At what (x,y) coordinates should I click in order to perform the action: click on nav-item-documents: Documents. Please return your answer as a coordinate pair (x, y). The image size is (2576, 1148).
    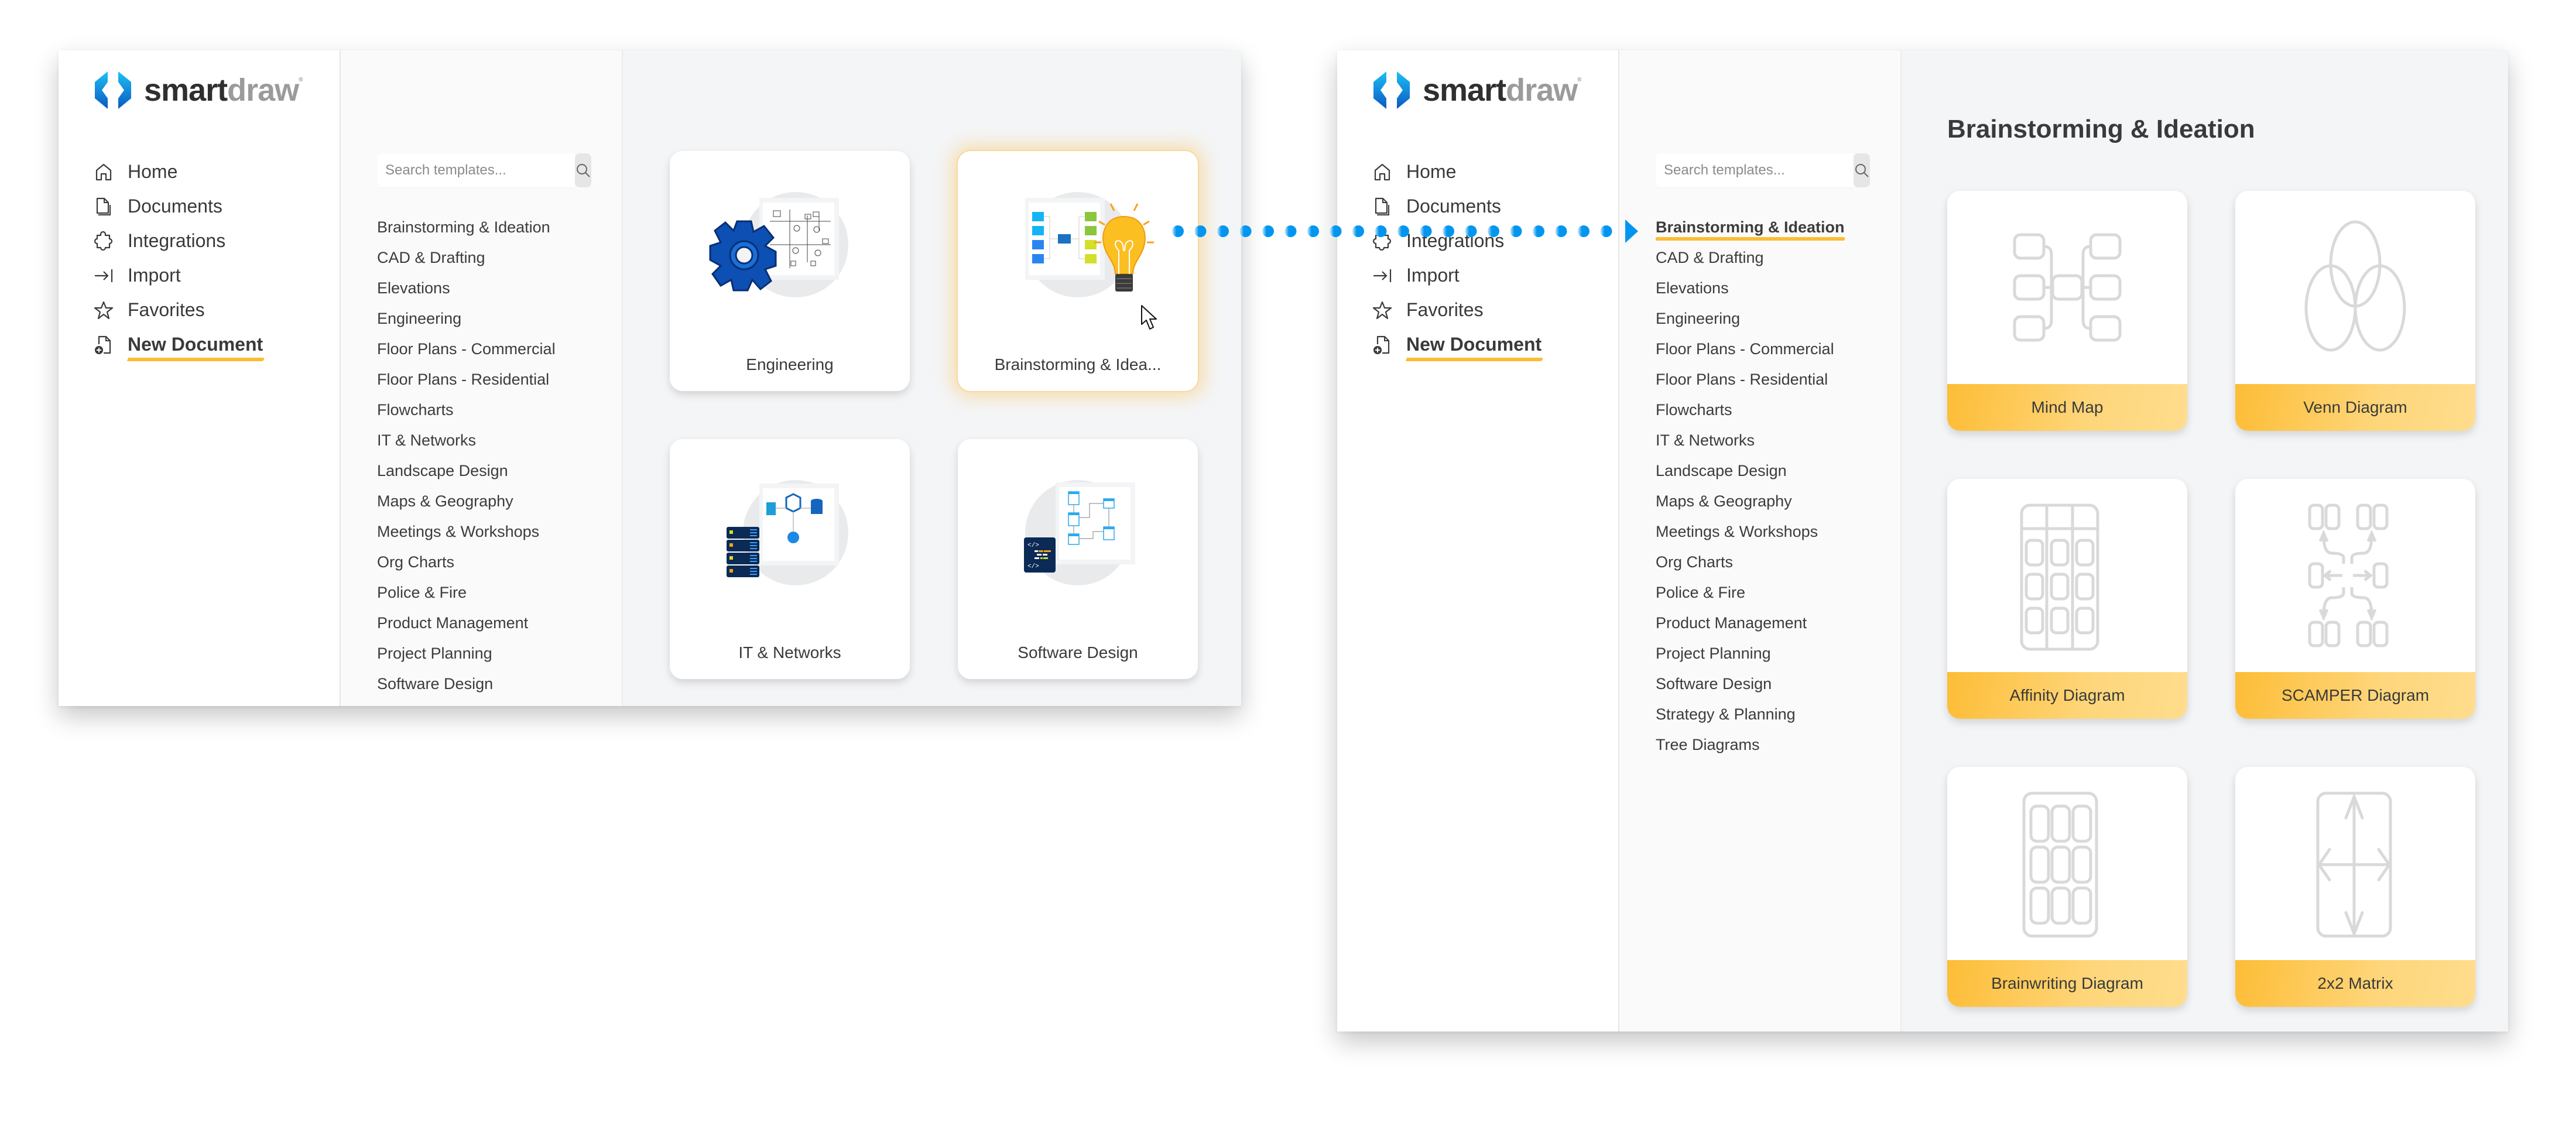
    Looking at the image, I should click on (178, 206).